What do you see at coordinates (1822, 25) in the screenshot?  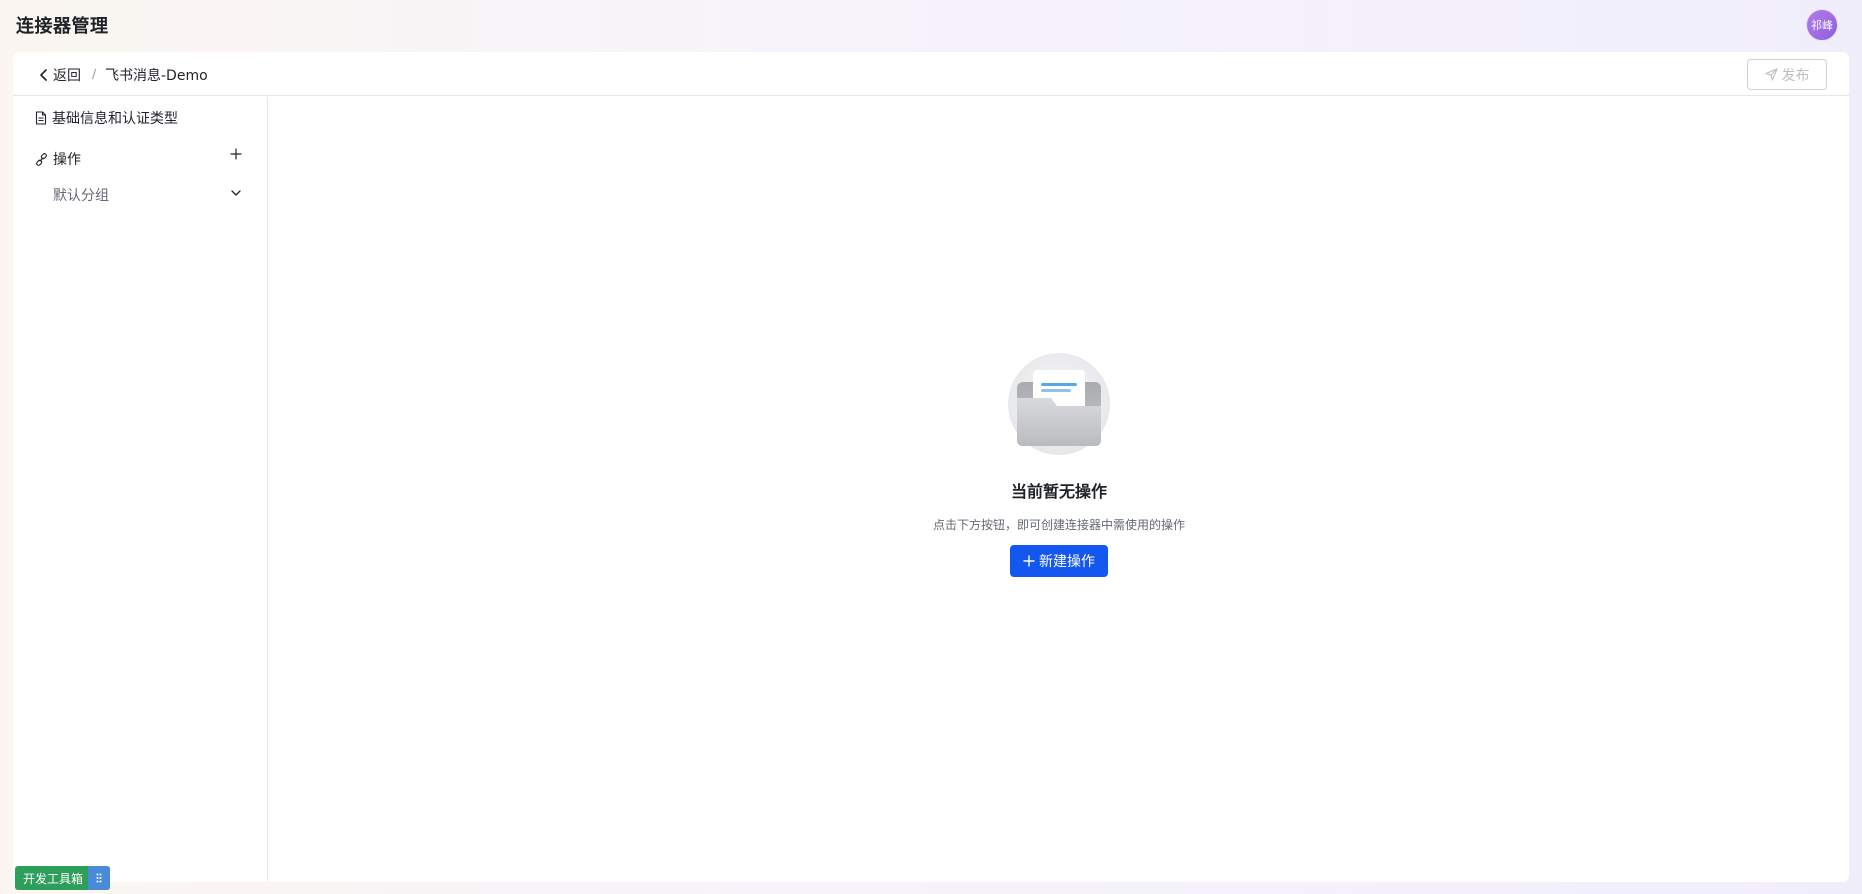 I see `avatar: 祁峰` at bounding box center [1822, 25].